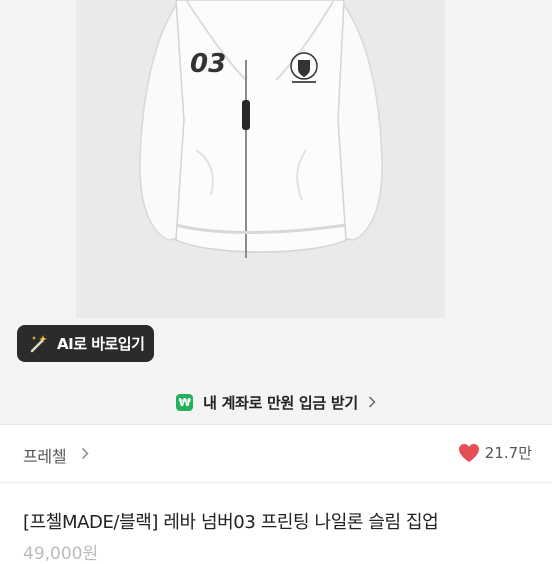 The image size is (552, 564). Describe the element at coordinates (276, 453) in the screenshot. I see `seller-row: 프레첼 21.7만` at that location.